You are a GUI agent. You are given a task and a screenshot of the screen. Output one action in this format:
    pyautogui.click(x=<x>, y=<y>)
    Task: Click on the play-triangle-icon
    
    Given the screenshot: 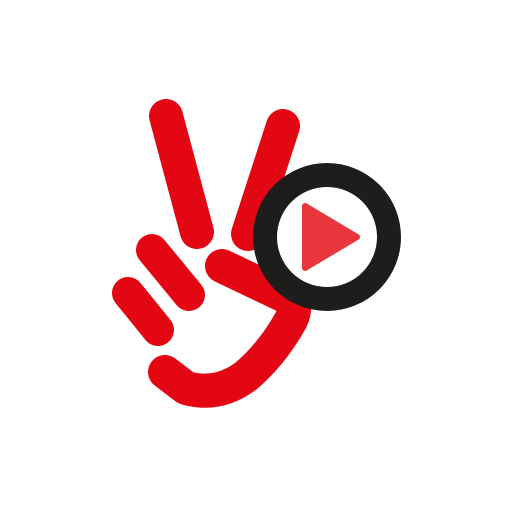 What is the action you would take?
    pyautogui.click(x=331, y=237)
    